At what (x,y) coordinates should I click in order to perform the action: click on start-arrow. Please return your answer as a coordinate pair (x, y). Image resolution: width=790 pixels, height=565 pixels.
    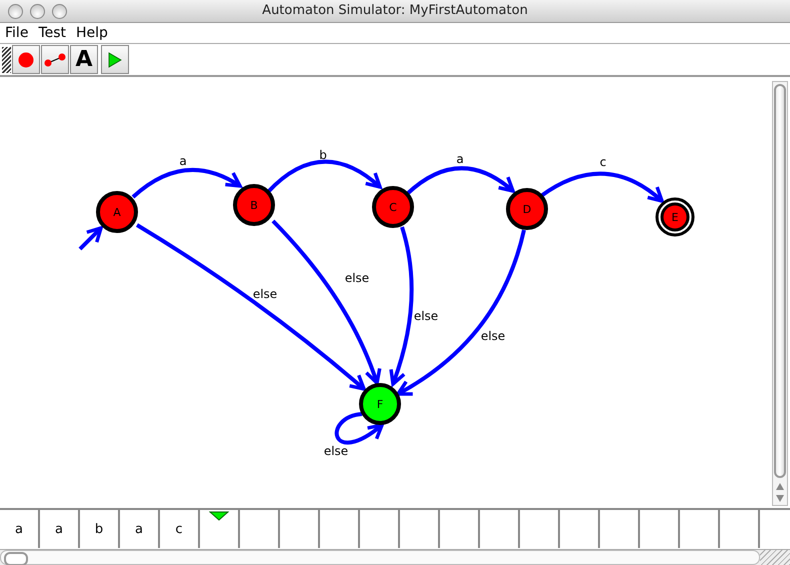
    Looking at the image, I should click on (91, 238).